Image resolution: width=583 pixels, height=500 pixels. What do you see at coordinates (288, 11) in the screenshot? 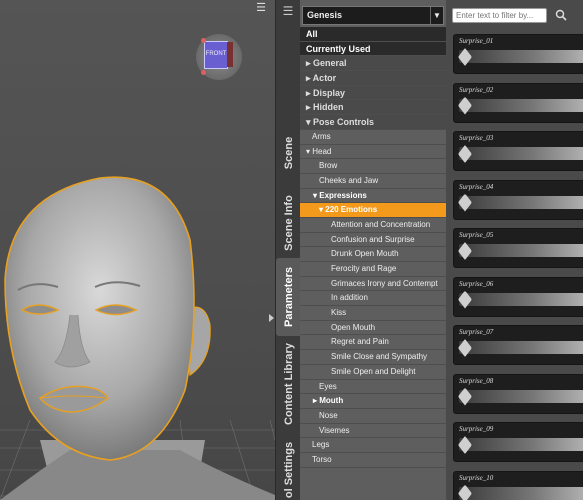
I see `pane-menu-icon: ☰` at bounding box center [288, 11].